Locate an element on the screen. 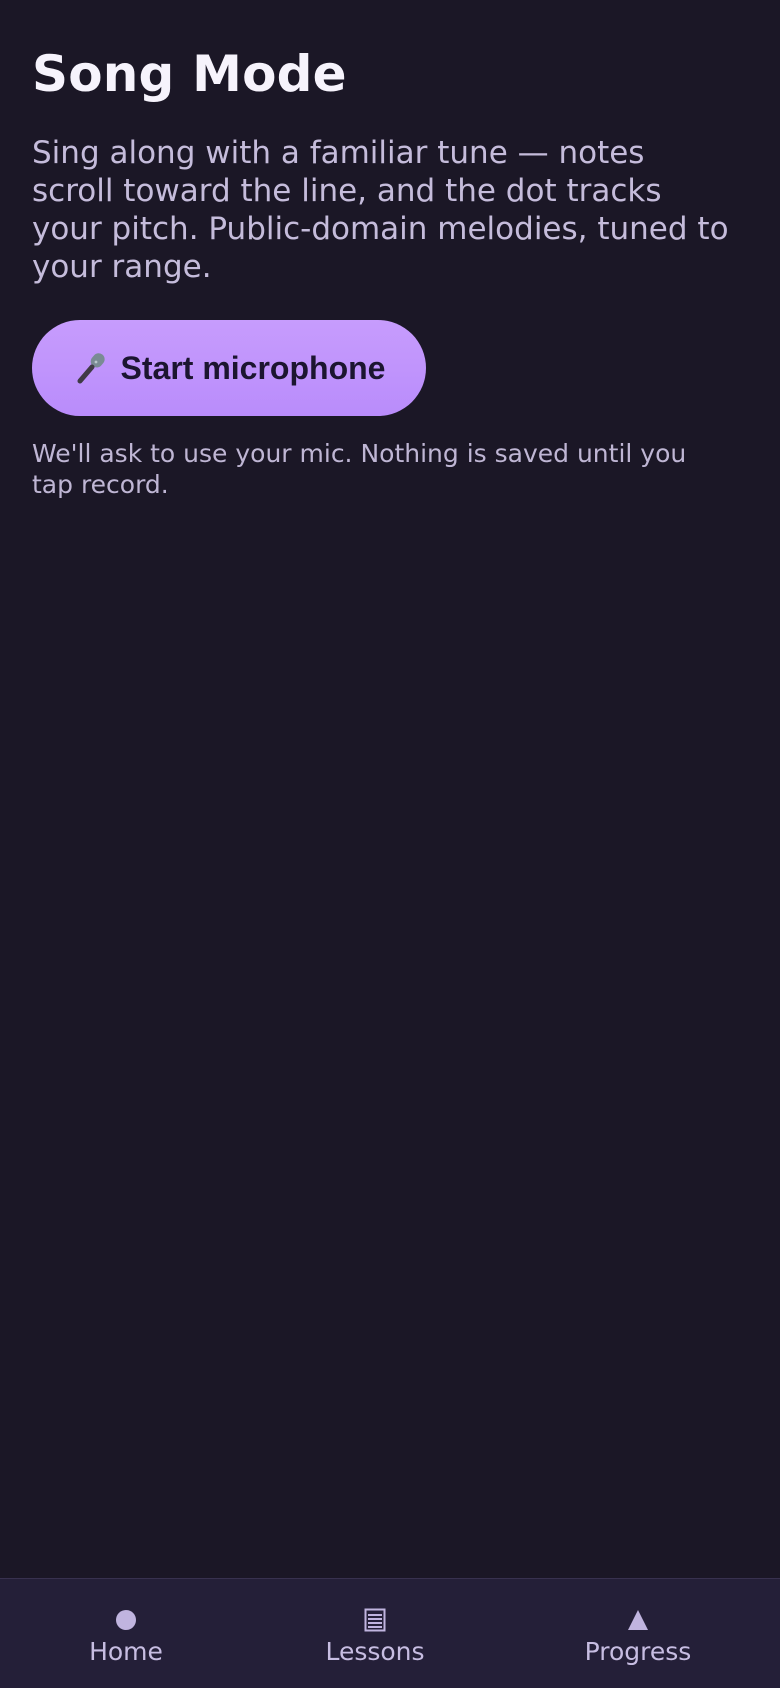  start-microphone-label: Start microphone is located at coordinates (253, 367).